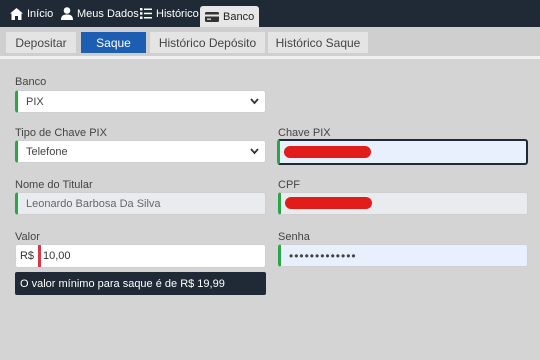 This screenshot has width=540, height=360. What do you see at coordinates (212, 16) in the screenshot?
I see `credit-card-icon` at bounding box center [212, 16].